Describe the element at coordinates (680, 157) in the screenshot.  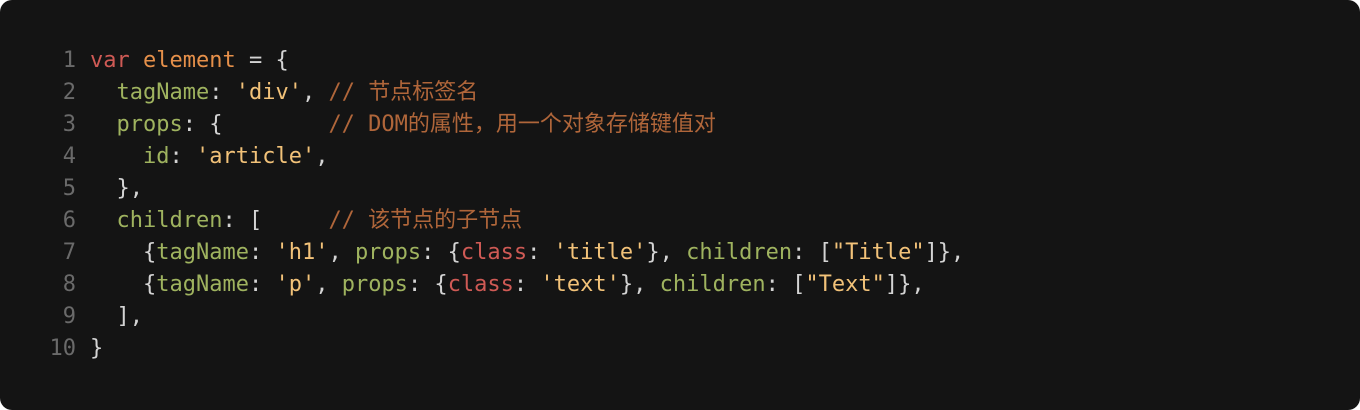
I see `code-line: 4 id: 'article',` at that location.